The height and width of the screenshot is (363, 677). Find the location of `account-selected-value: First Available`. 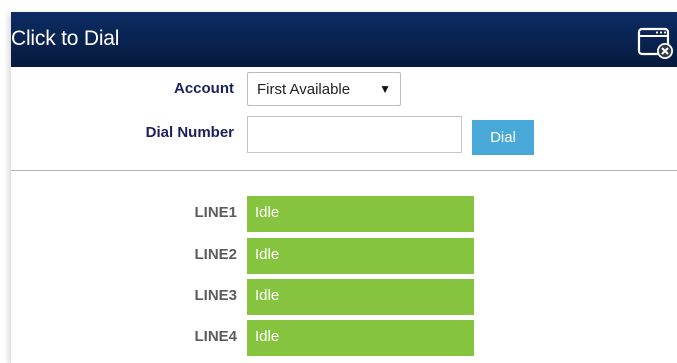

account-selected-value: First Available is located at coordinates (304, 89).